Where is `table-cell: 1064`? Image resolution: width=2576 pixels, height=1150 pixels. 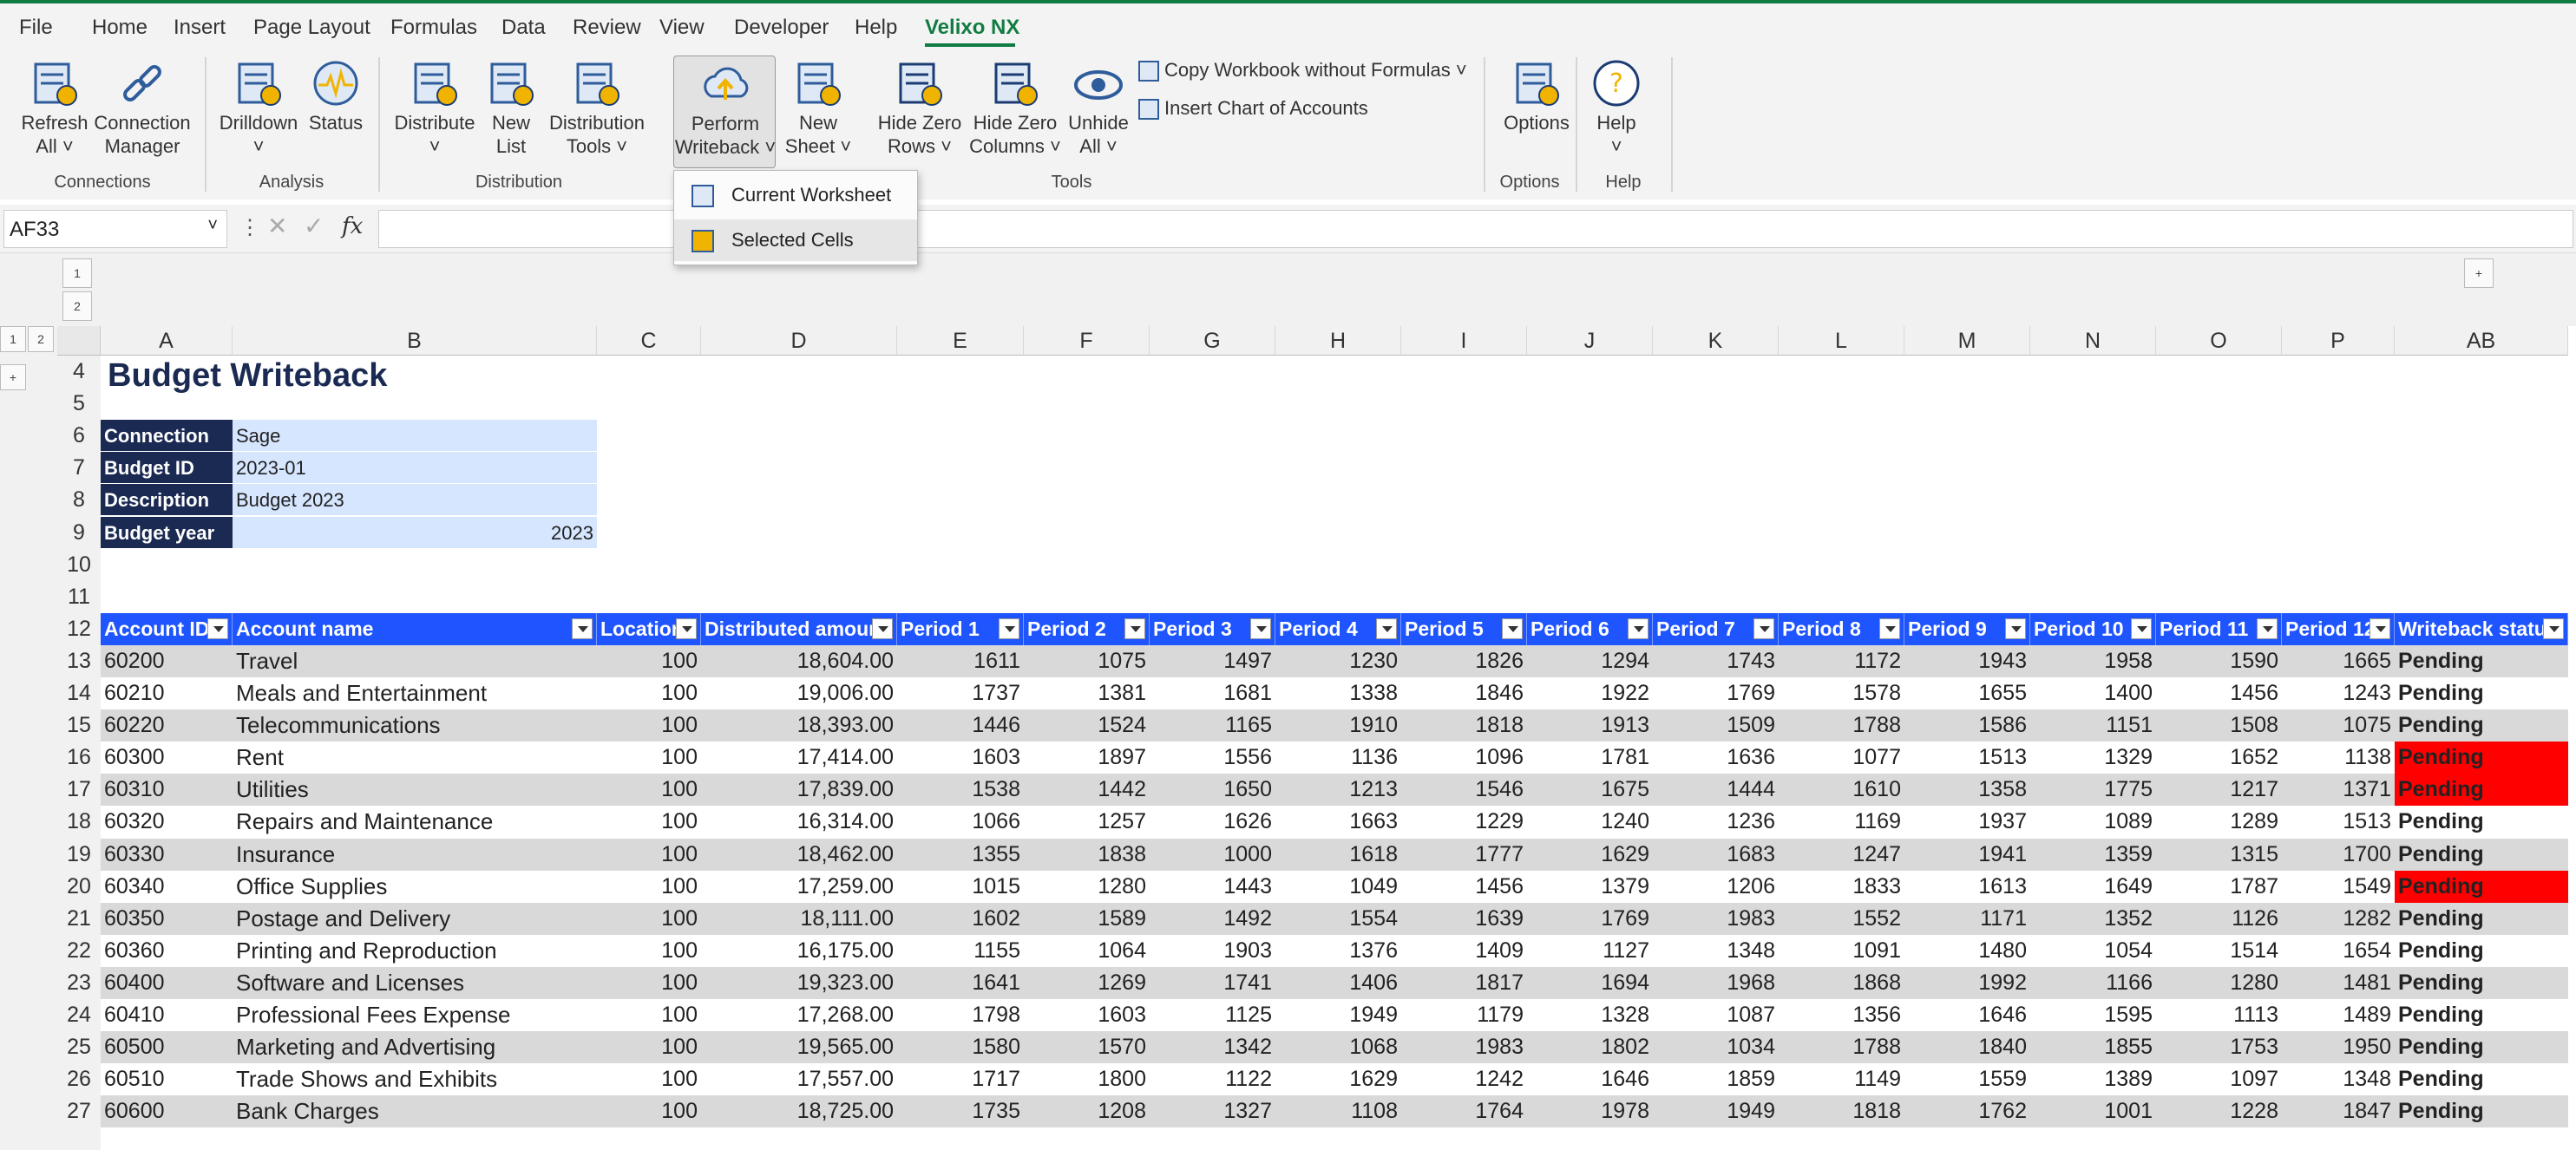
table-cell: 1064 is located at coordinates (1087, 951).